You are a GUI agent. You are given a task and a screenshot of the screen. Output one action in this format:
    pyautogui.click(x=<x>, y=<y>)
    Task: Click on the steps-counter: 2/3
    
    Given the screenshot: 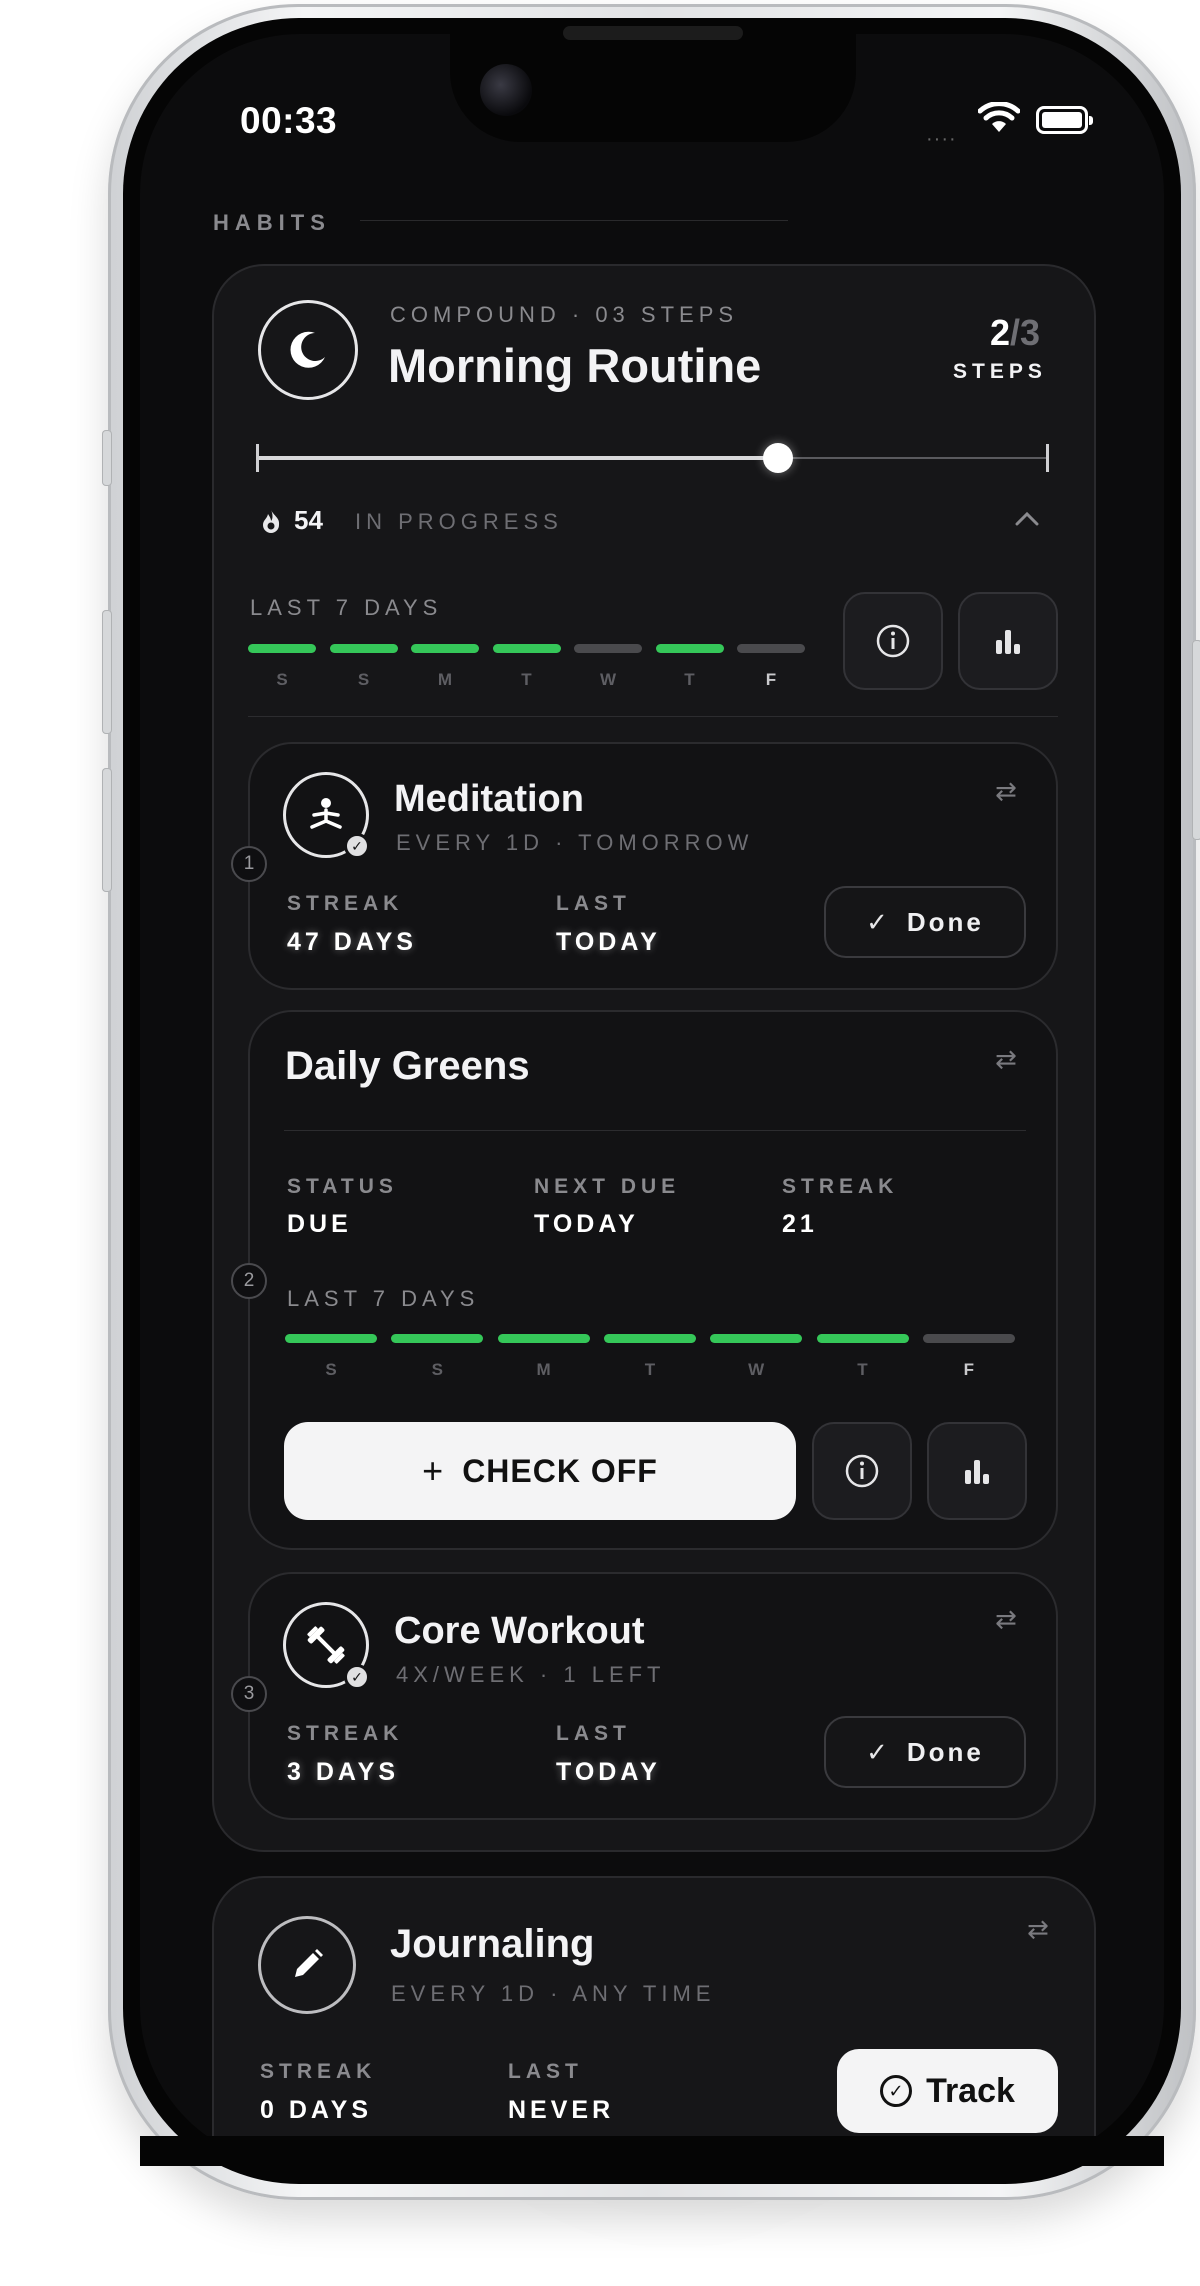 What is the action you would take?
    pyautogui.click(x=1015, y=333)
    